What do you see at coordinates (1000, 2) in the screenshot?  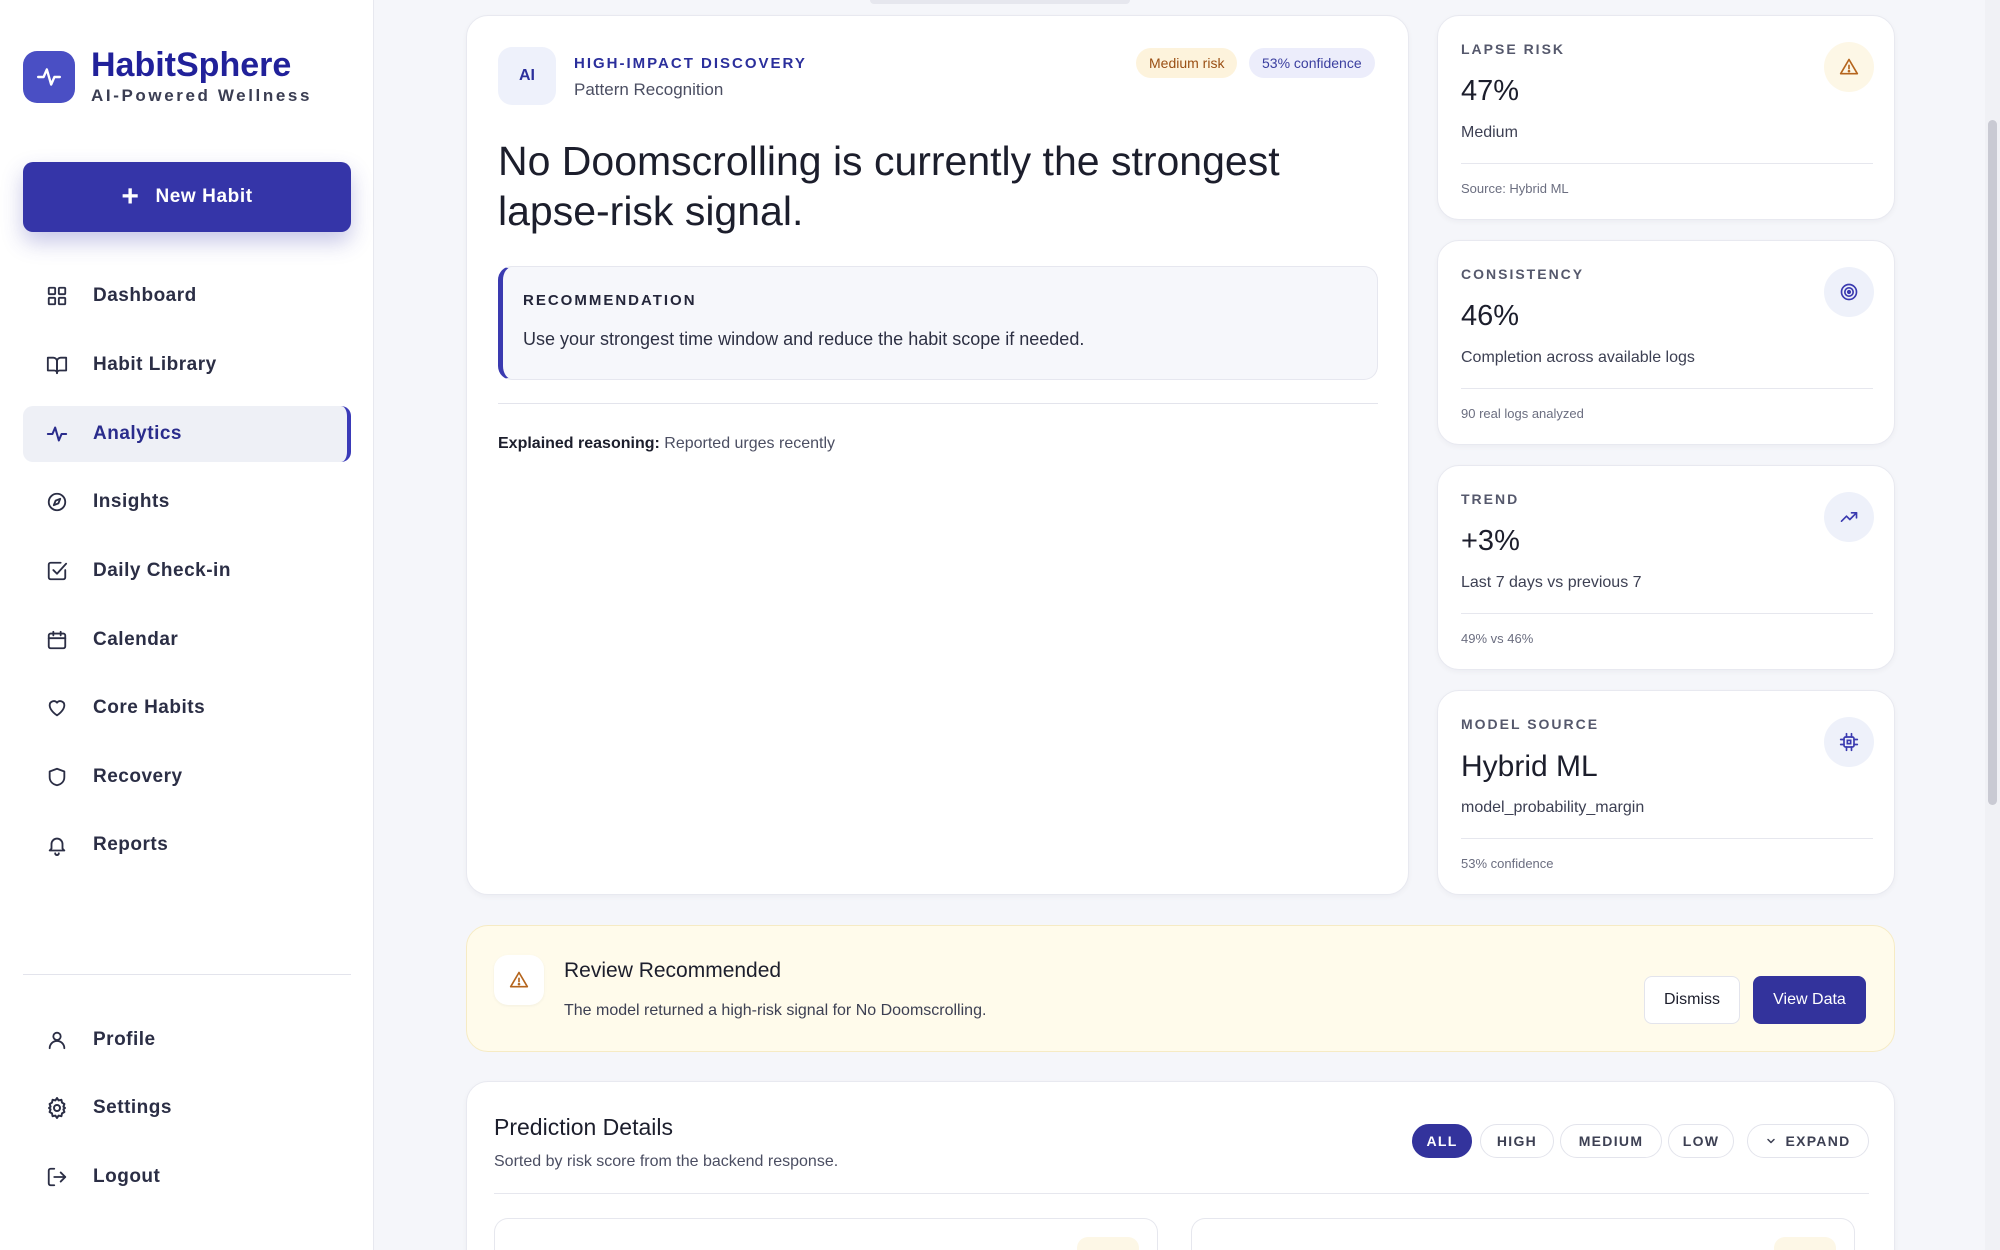 I see `scroll-edge` at bounding box center [1000, 2].